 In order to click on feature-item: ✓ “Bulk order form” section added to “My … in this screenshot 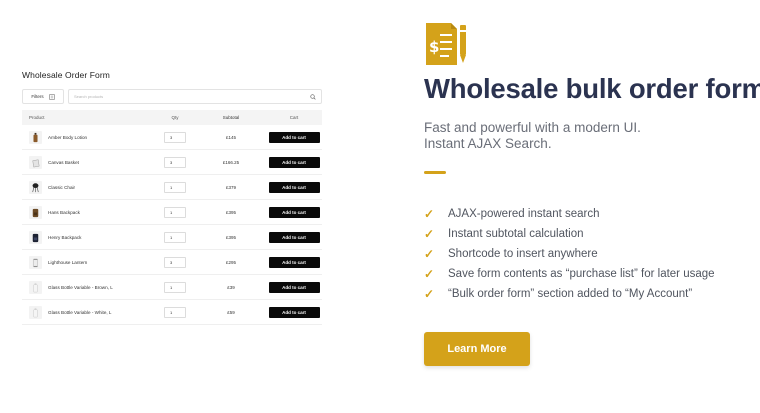, I will do `click(569, 294)`.